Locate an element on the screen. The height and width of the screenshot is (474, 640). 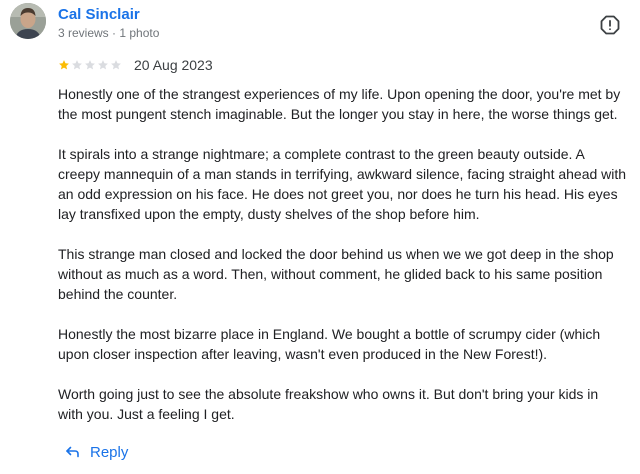
author-name: Cal Sinclair is located at coordinates (99, 14).